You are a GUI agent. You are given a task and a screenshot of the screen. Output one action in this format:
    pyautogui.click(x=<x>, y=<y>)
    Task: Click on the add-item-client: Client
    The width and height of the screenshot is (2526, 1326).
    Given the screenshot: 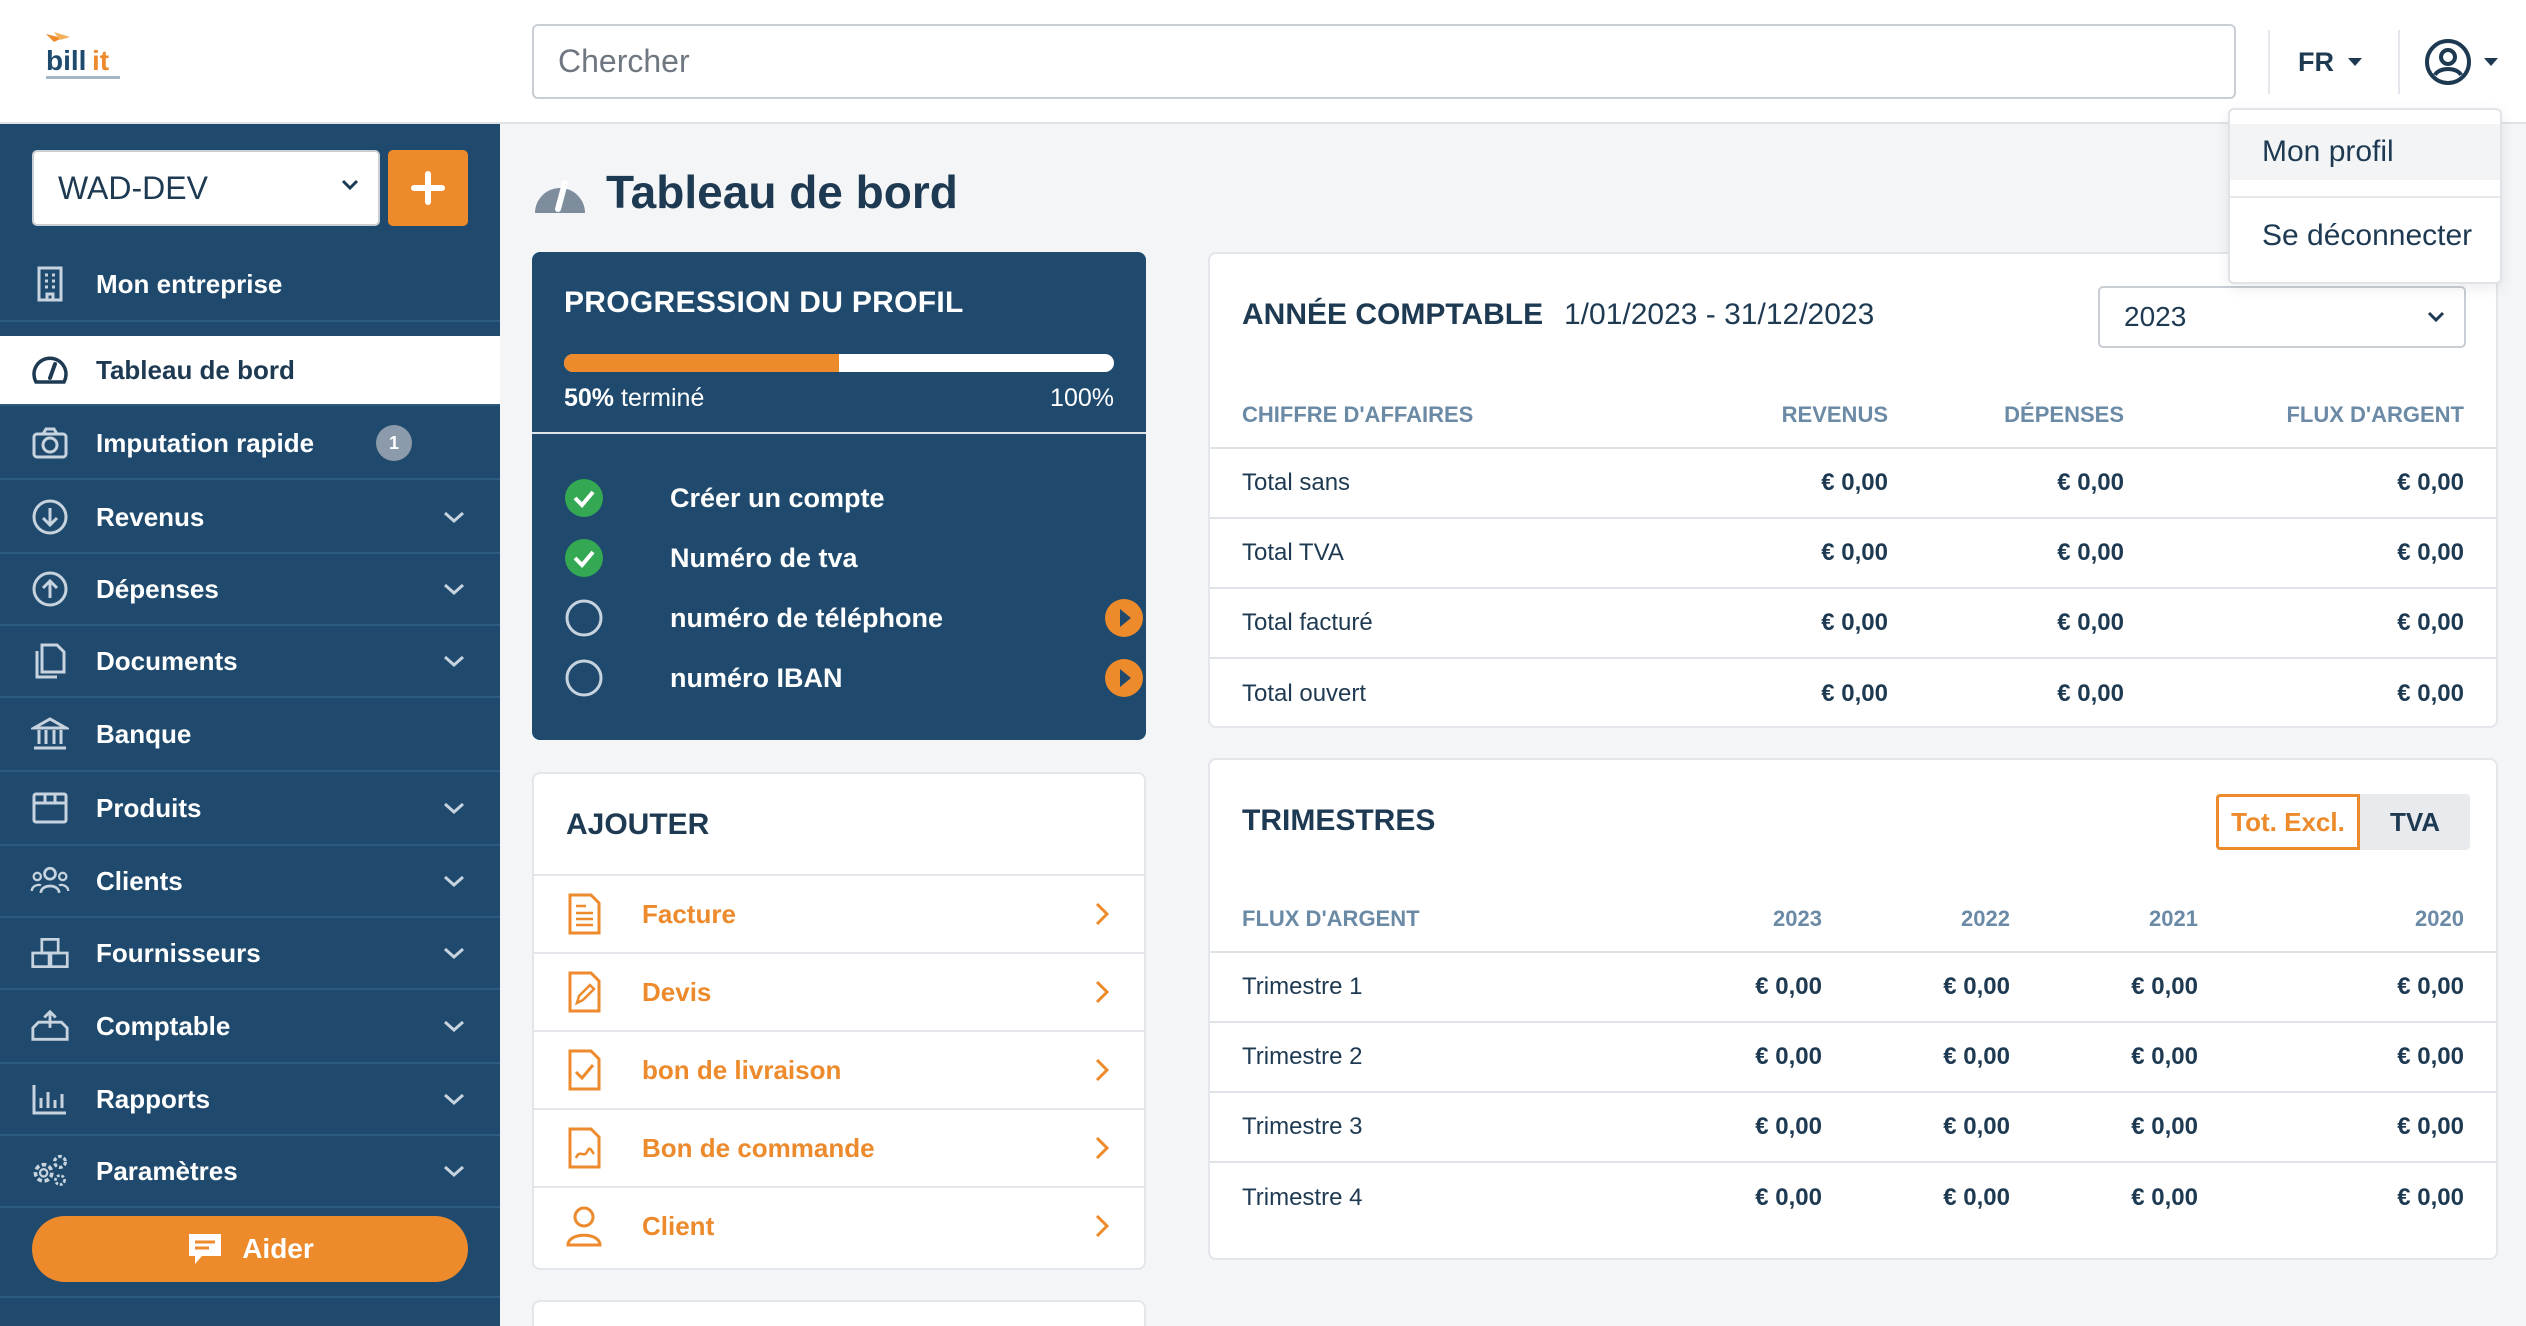 What is the action you would take?
    pyautogui.click(x=839, y=1225)
    